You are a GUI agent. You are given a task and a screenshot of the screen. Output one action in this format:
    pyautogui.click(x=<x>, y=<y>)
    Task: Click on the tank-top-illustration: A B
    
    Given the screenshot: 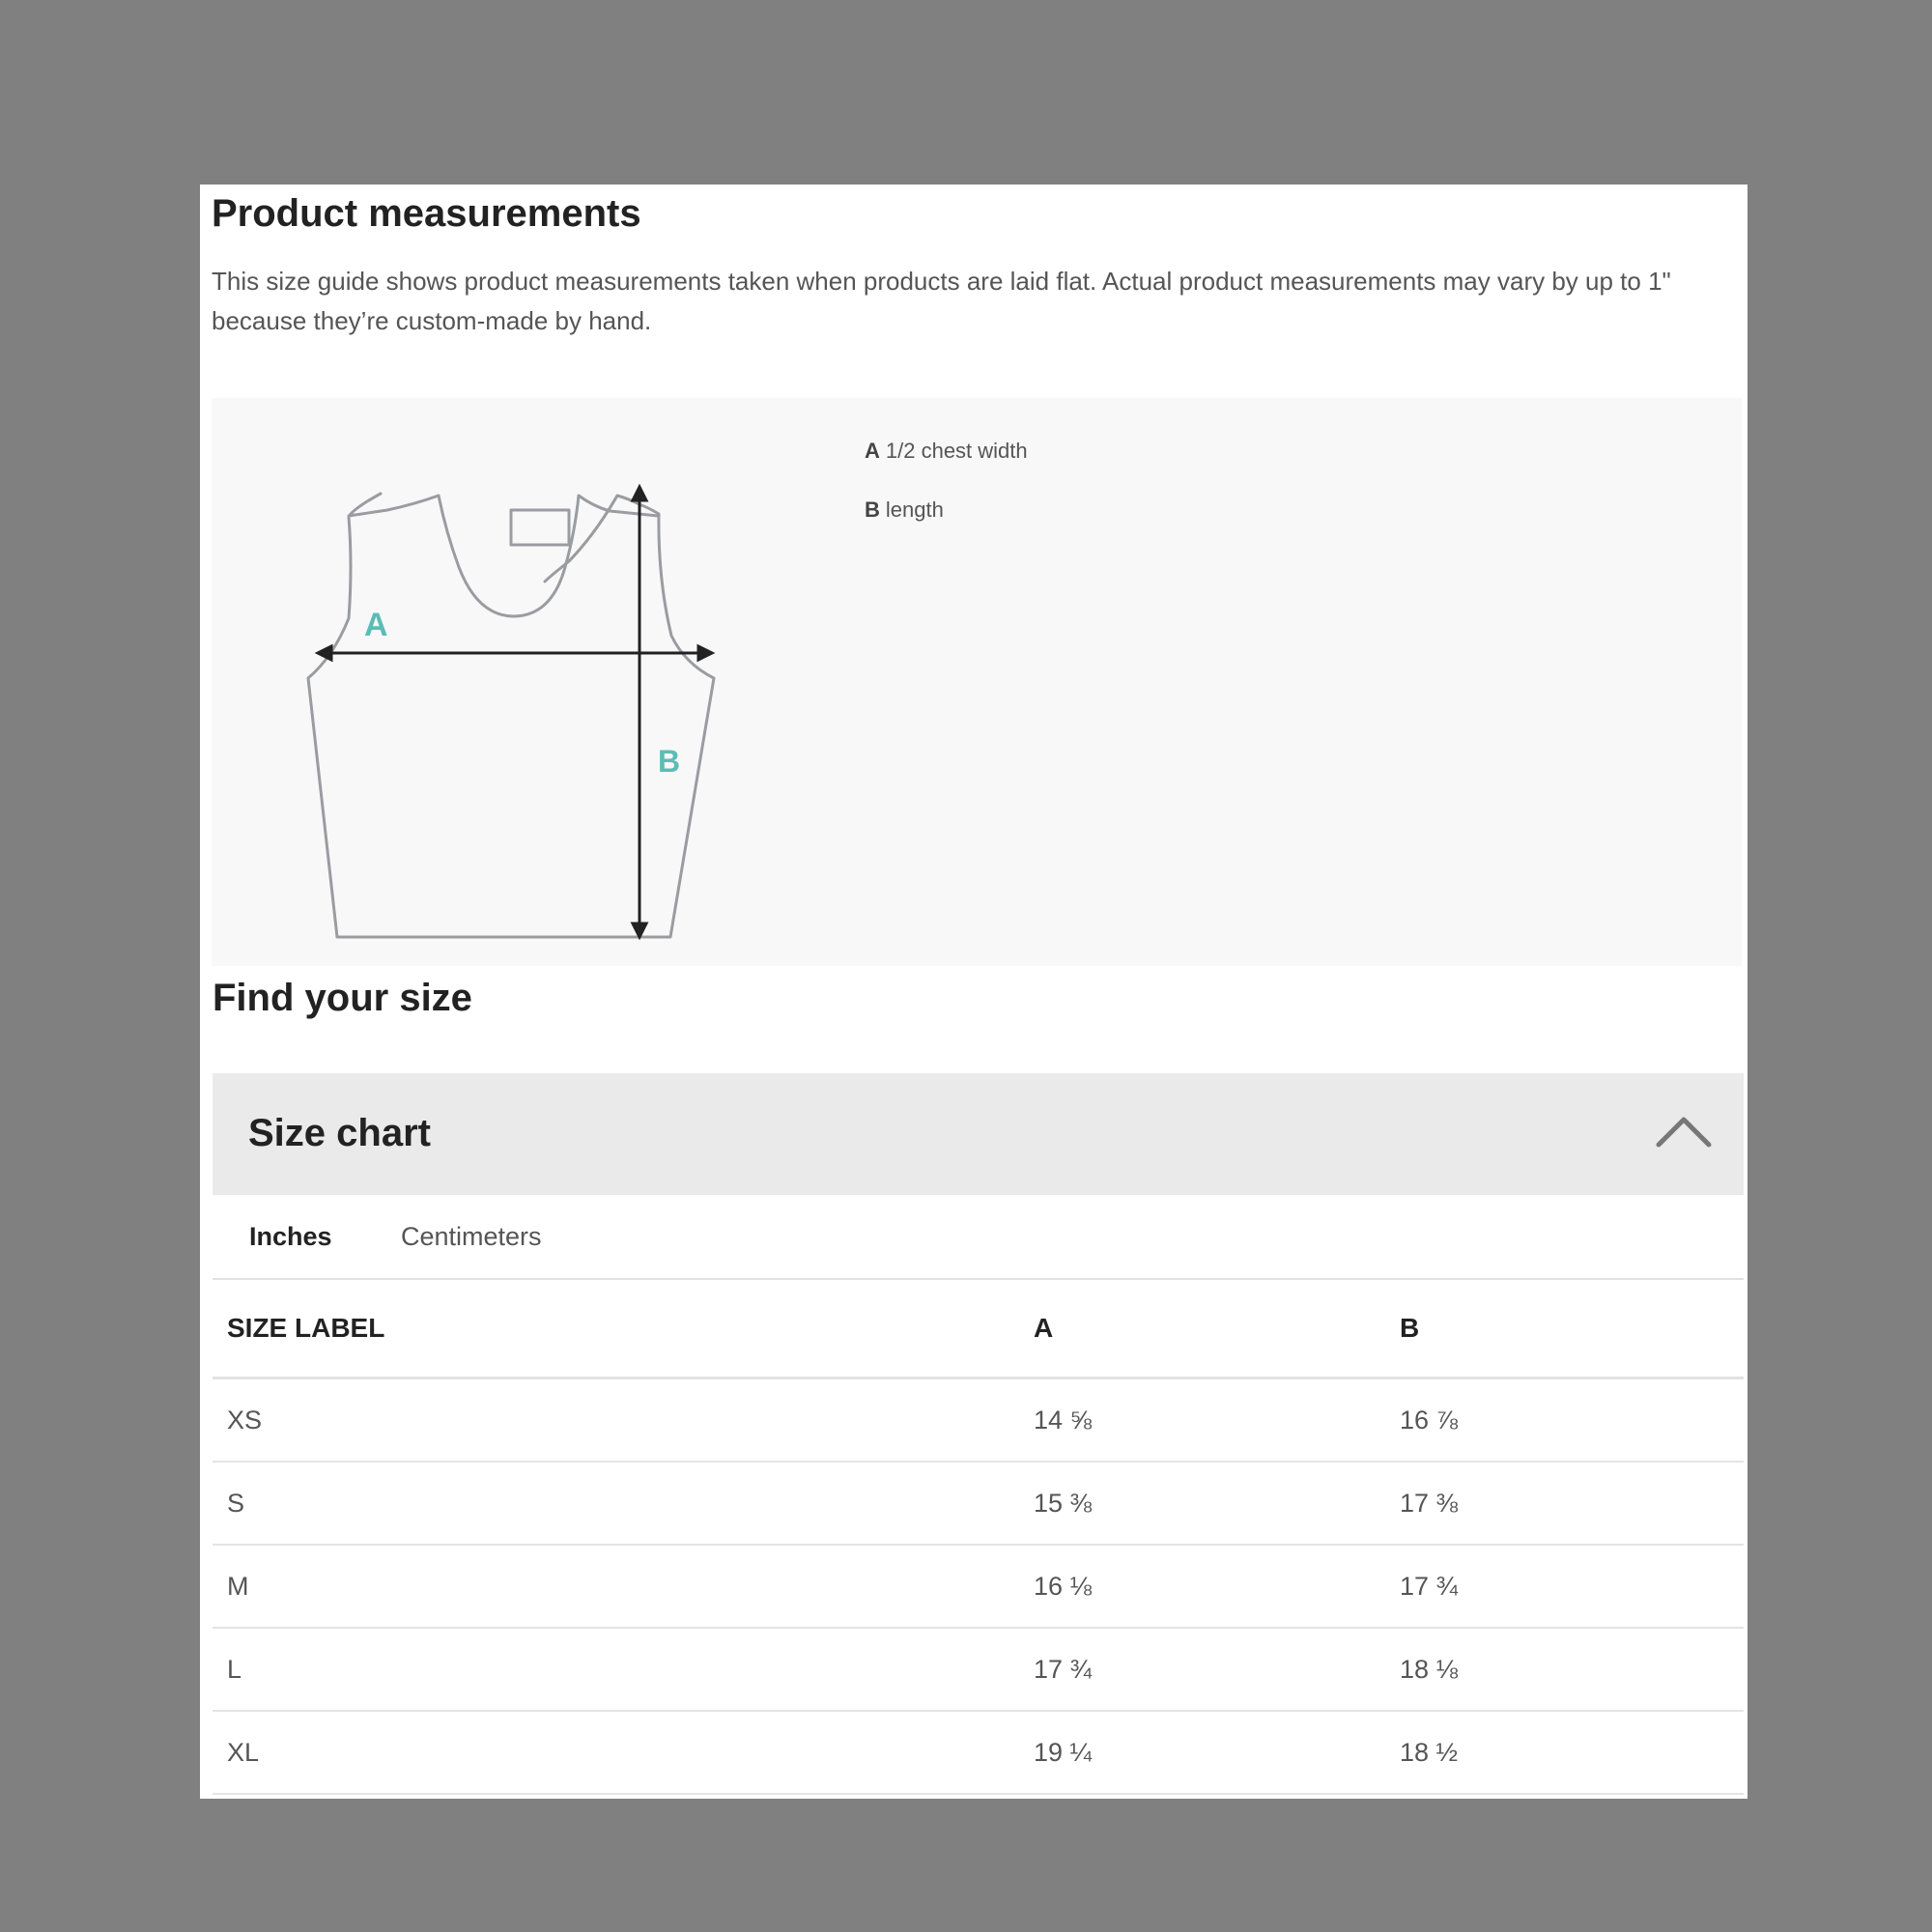 What is the action you would take?
    pyautogui.click(x=511, y=712)
    